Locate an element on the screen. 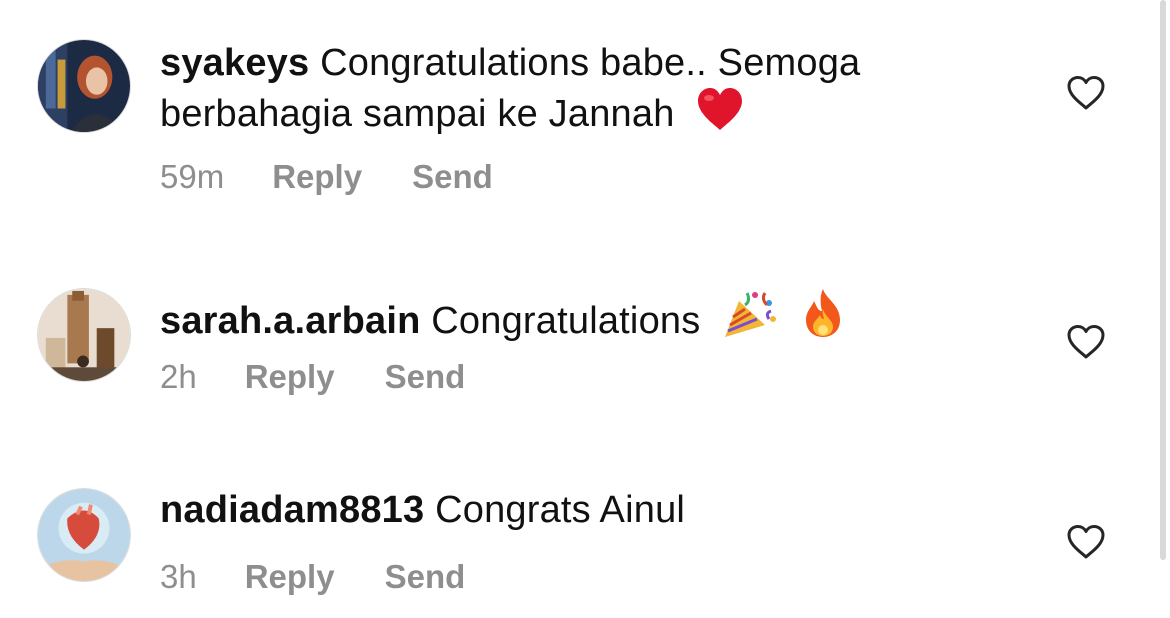 This screenshot has width=1170, height=618. comment-meta: 59m Reply Send is located at coordinates (326, 177).